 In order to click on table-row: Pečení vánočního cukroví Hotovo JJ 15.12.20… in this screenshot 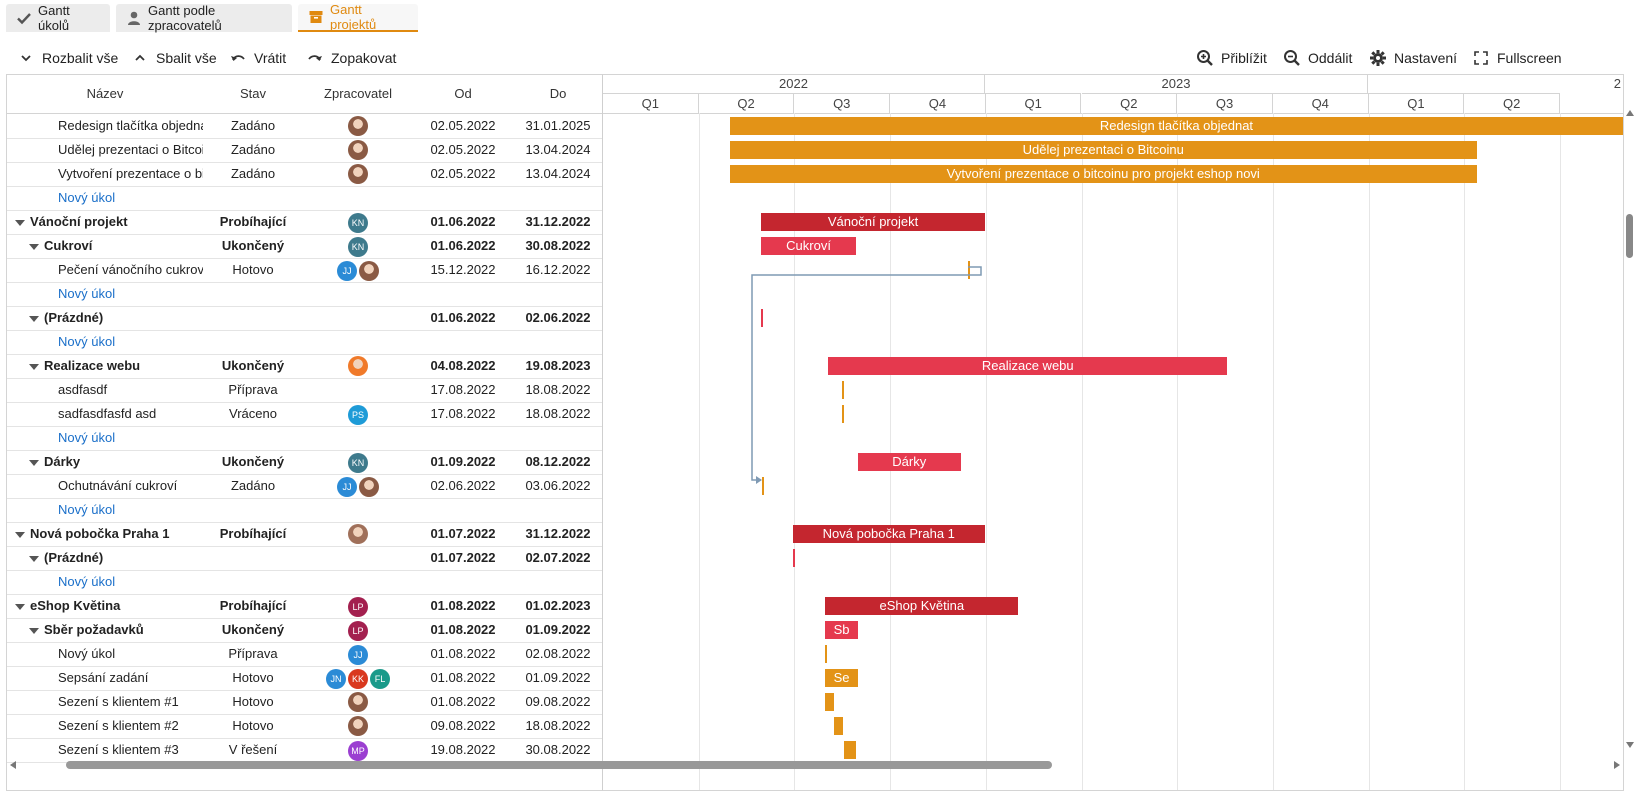, I will do `click(305, 270)`.